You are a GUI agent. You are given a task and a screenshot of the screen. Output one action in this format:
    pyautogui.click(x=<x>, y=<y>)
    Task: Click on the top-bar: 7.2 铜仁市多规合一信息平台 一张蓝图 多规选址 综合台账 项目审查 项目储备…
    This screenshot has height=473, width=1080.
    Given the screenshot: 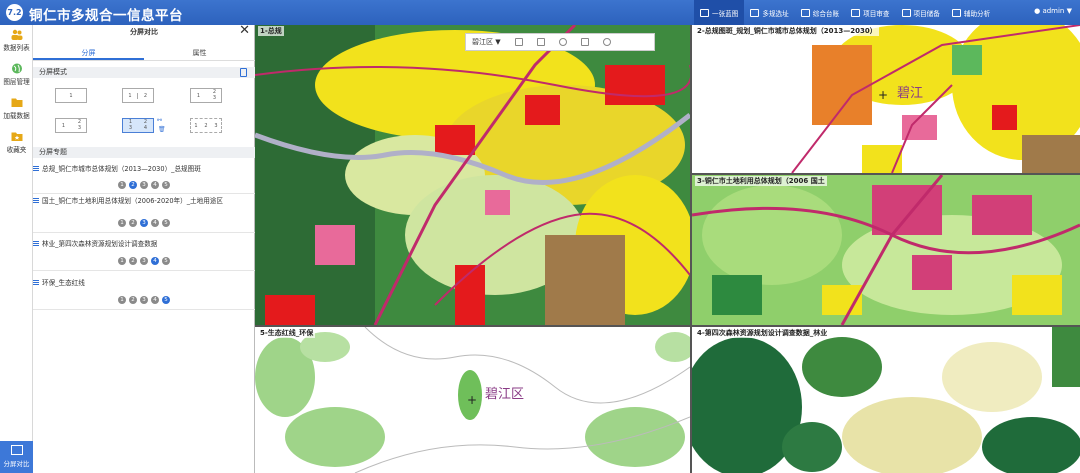 What is the action you would take?
    pyautogui.click(x=540, y=12)
    